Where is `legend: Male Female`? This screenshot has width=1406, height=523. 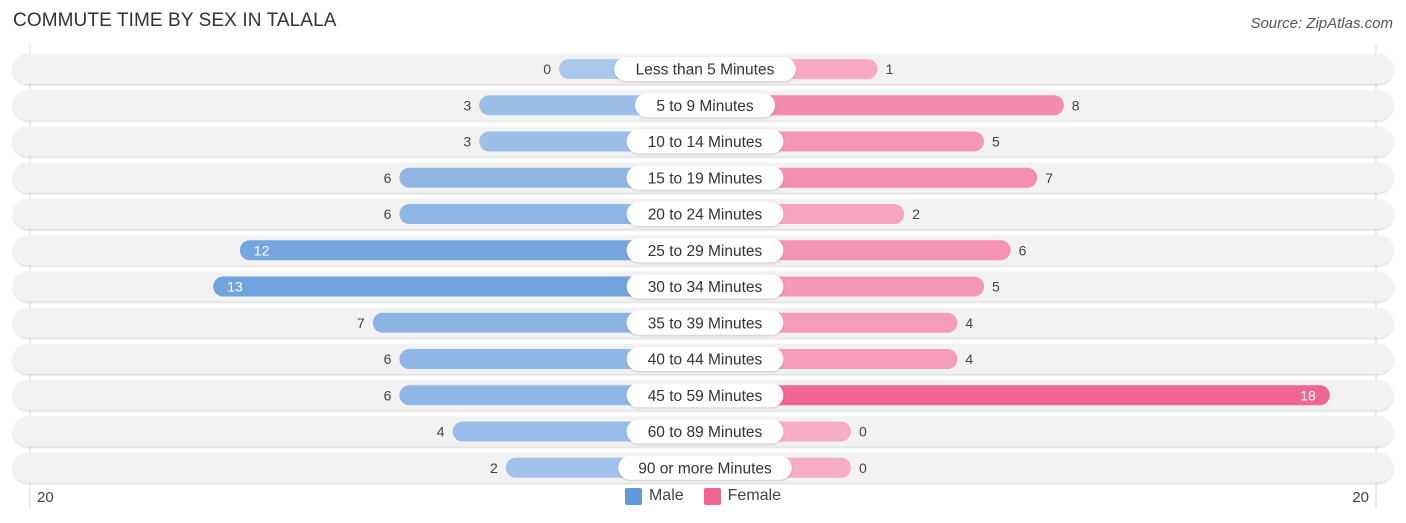
legend: Male Female is located at coordinates (703, 496).